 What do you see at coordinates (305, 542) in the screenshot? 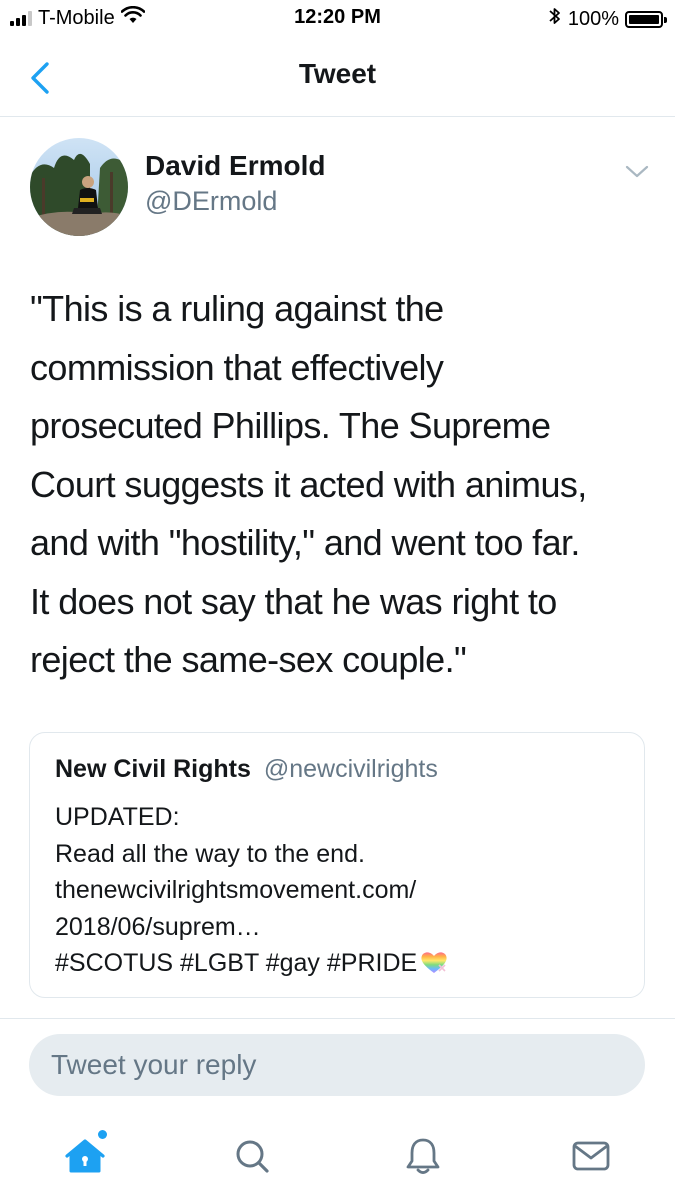
I see `tweet-text-line: and with "hostility," and went too far.` at bounding box center [305, 542].